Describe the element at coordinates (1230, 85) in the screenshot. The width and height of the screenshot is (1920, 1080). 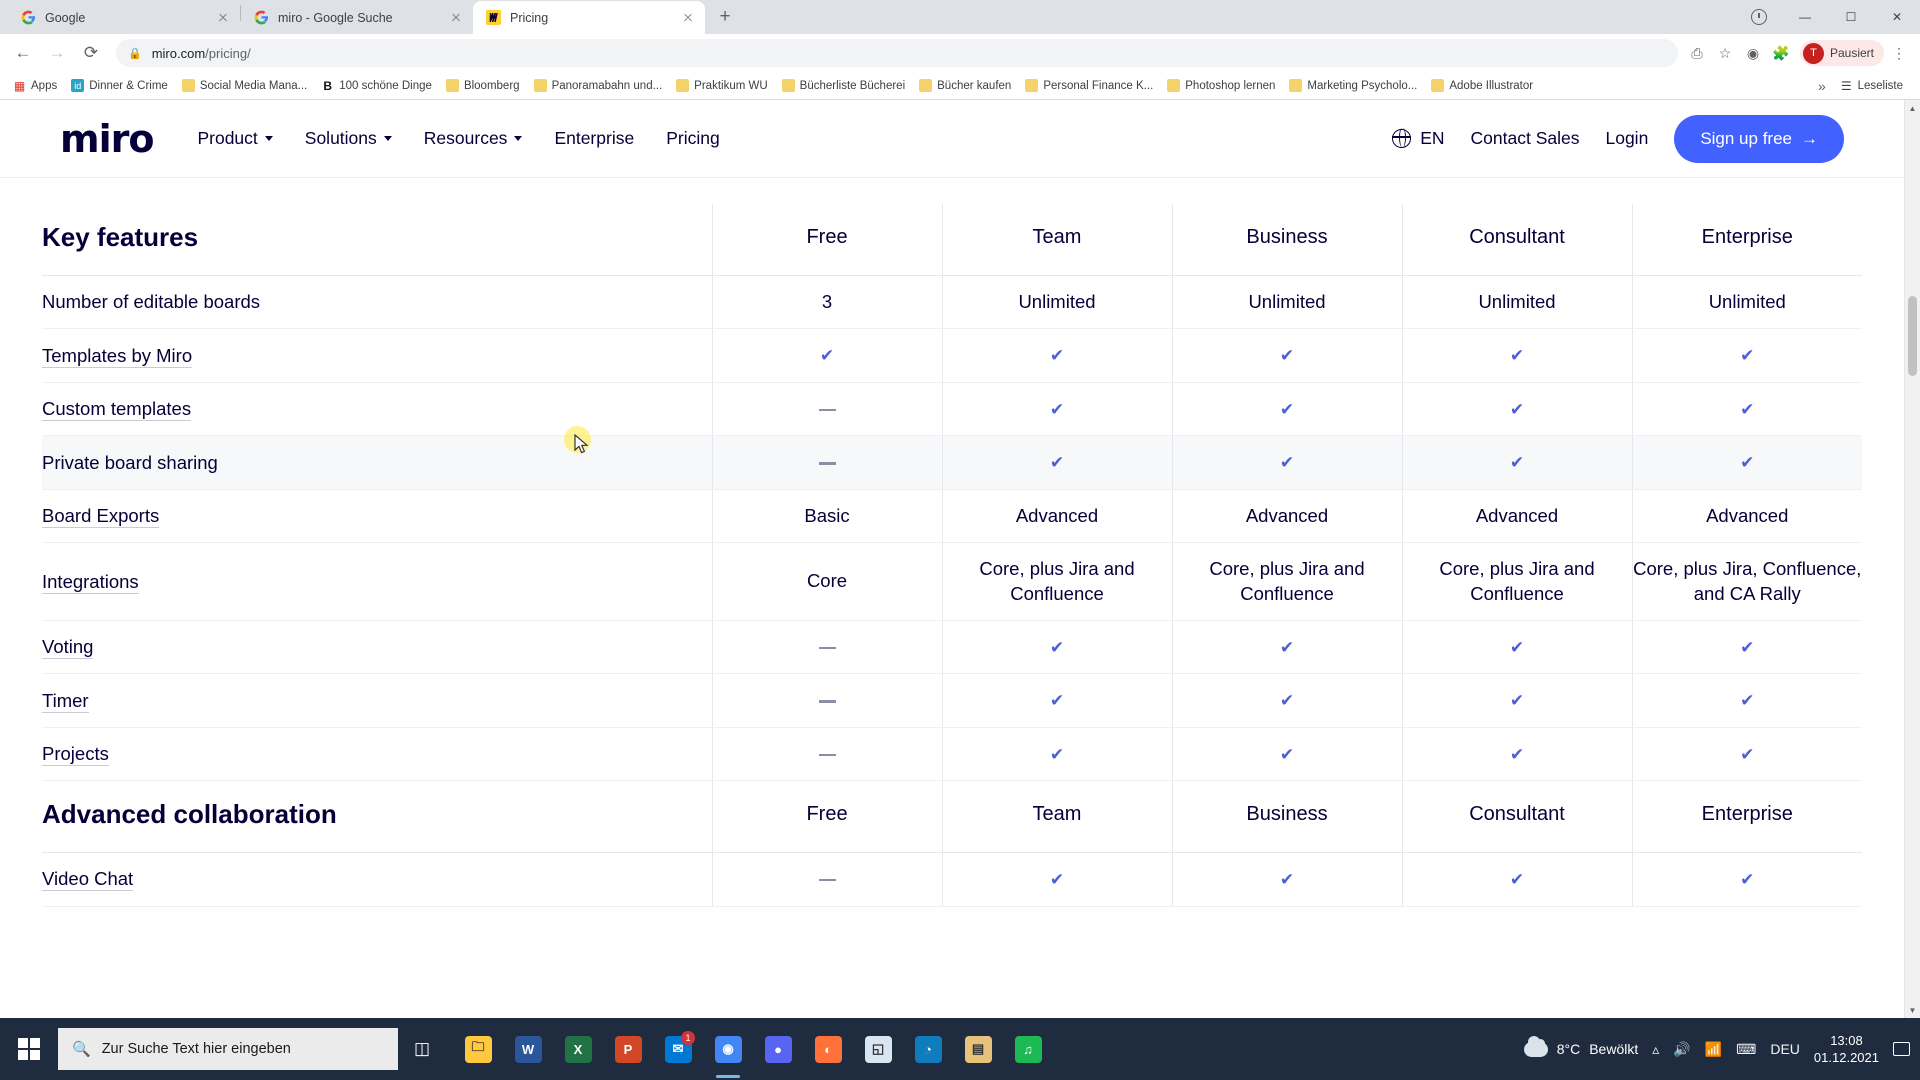
I see `bookmark-label: Photoshop lernen` at that location.